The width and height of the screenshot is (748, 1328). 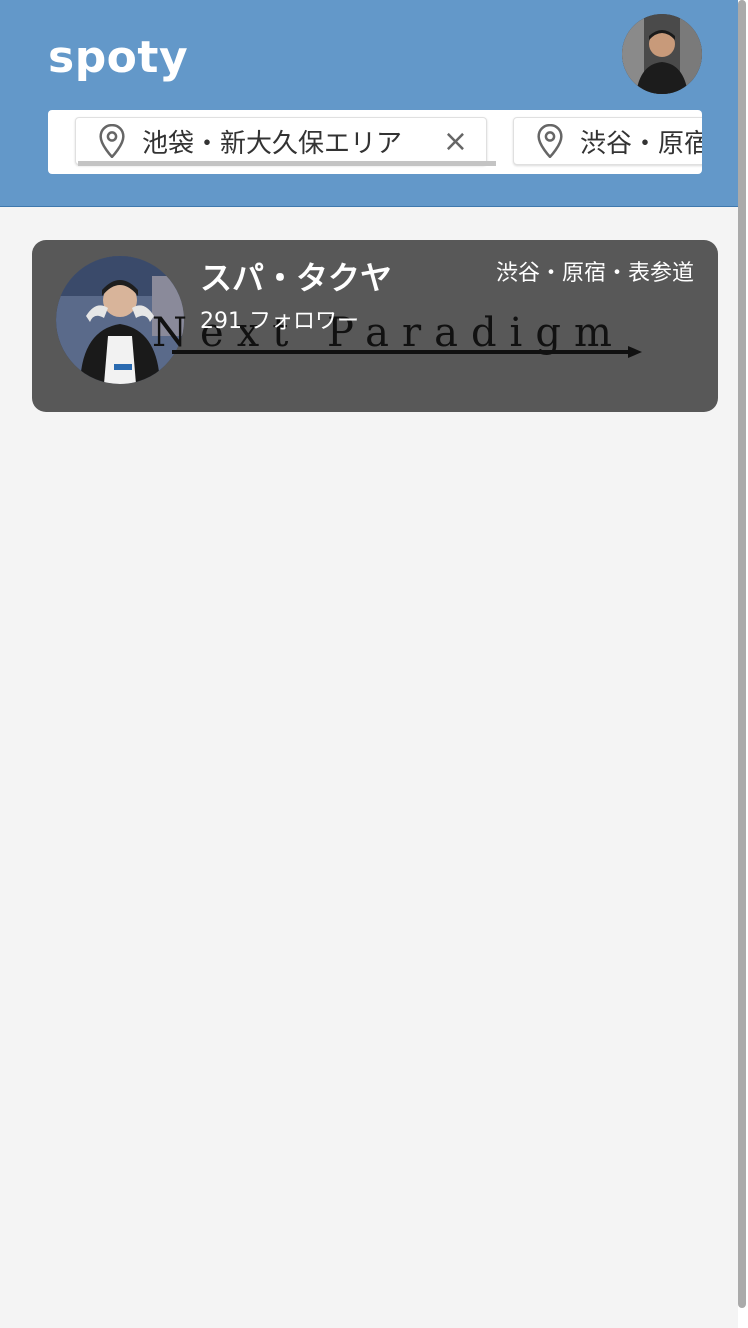 What do you see at coordinates (279, 321) in the screenshot?
I see `profile-followers: 291 フォロワー` at bounding box center [279, 321].